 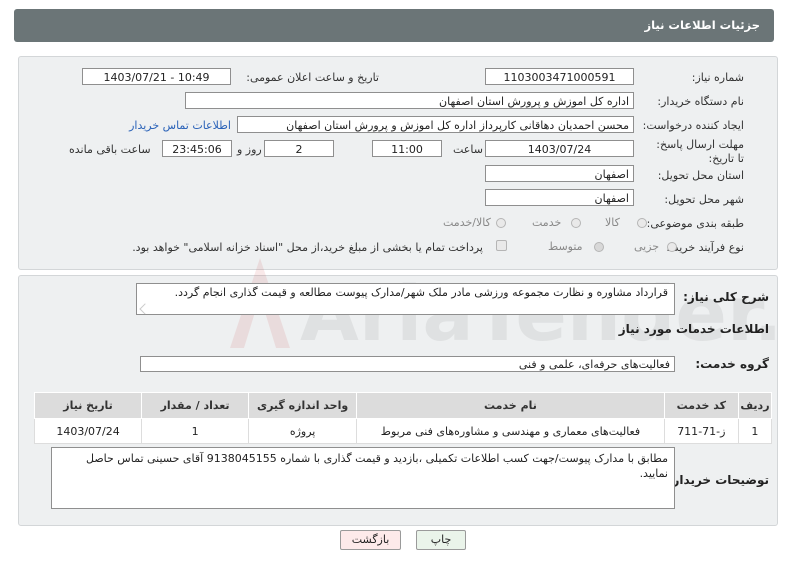 What do you see at coordinates (409, 100) in the screenshot?
I see `buyer-org-field: اداره کل اموزش و پرورش استان اصفهان` at bounding box center [409, 100].